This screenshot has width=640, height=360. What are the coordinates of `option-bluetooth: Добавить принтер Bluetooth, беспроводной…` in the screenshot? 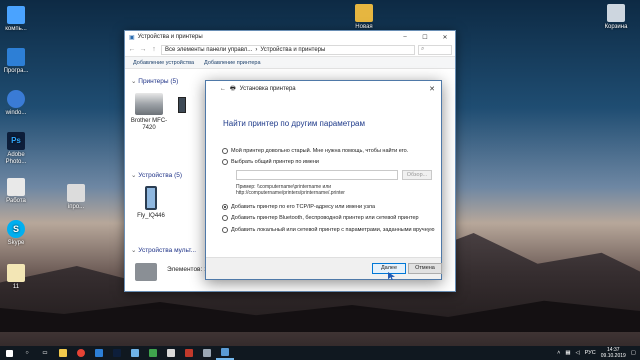 It's located at (320, 218).